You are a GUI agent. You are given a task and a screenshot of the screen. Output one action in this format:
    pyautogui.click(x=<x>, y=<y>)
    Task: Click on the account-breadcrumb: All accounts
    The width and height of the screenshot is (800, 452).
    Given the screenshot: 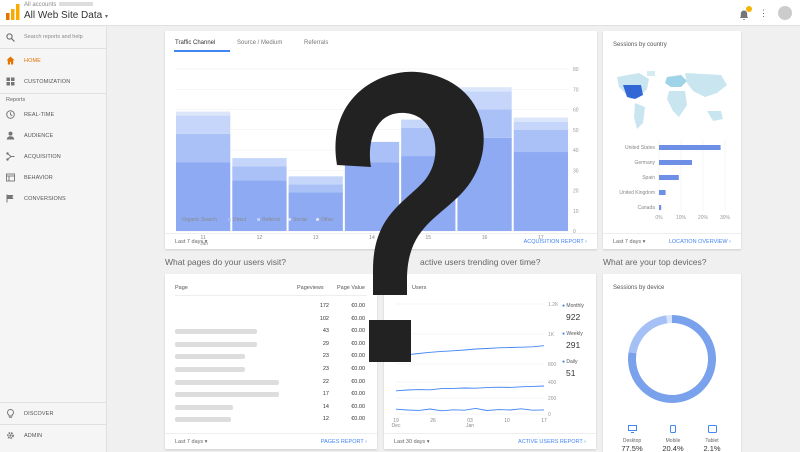 What is the action you would take?
    pyautogui.click(x=59, y=5)
    